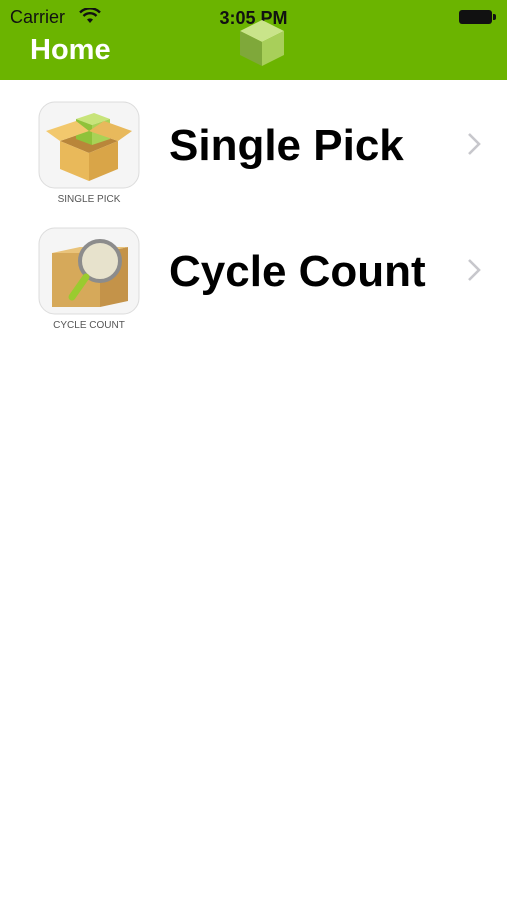 This screenshot has width=507, height=900. What do you see at coordinates (70, 50) in the screenshot?
I see `page-title: Home` at bounding box center [70, 50].